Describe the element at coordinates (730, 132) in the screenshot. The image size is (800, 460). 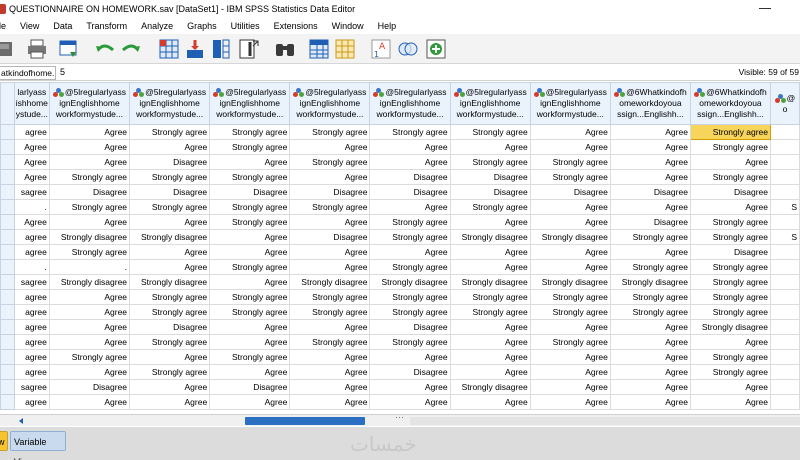
I see `selected-cell: Strongly agree` at that location.